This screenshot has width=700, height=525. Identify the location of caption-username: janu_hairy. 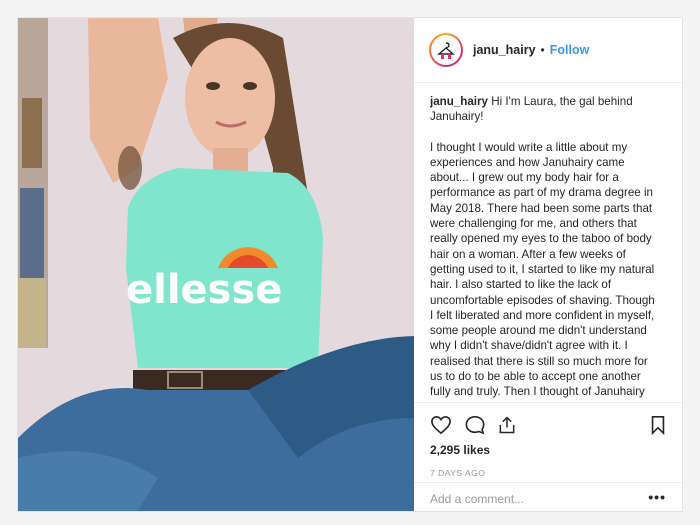
(459, 101).